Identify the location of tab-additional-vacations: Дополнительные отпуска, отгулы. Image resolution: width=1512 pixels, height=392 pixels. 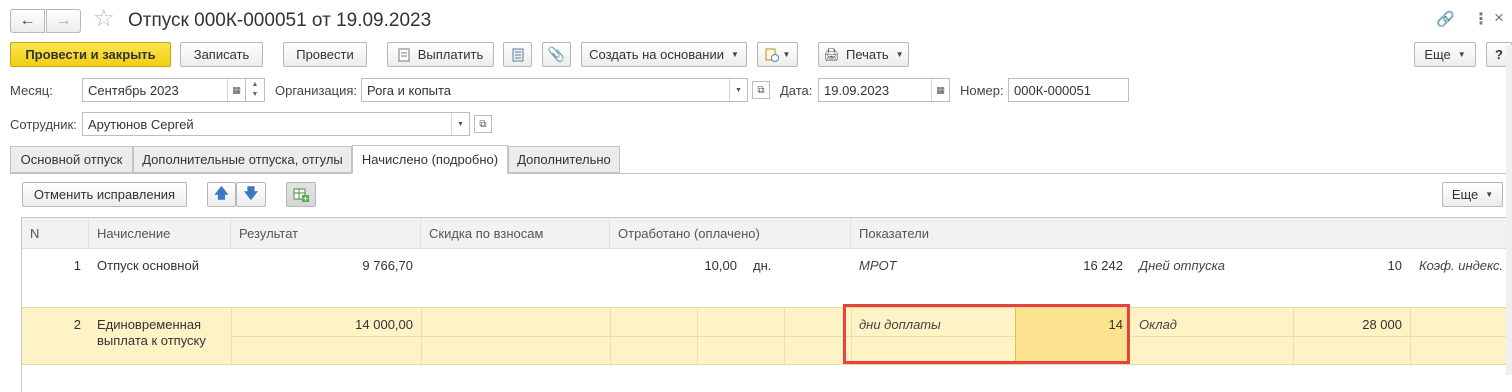
(242, 159).